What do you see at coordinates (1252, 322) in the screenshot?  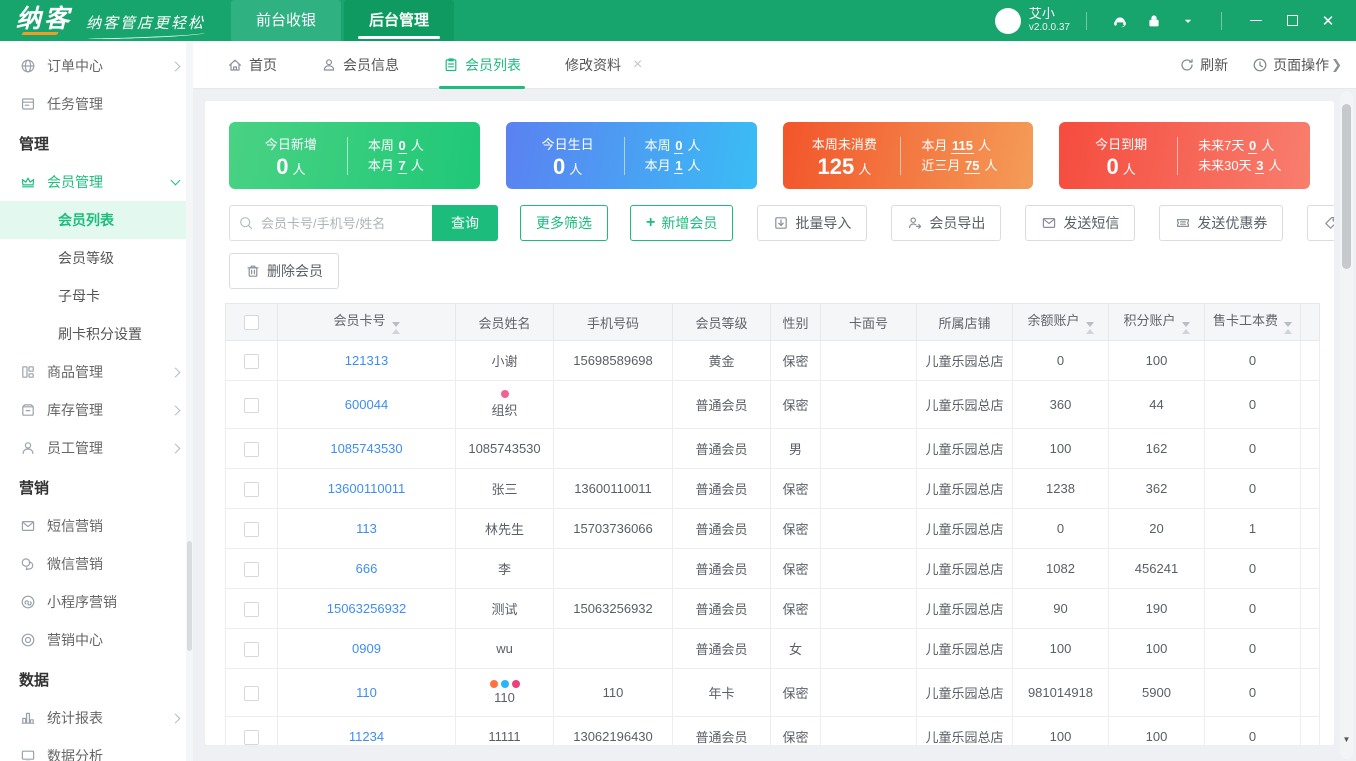 I see `header-售卡工本费: 售卡工本费` at bounding box center [1252, 322].